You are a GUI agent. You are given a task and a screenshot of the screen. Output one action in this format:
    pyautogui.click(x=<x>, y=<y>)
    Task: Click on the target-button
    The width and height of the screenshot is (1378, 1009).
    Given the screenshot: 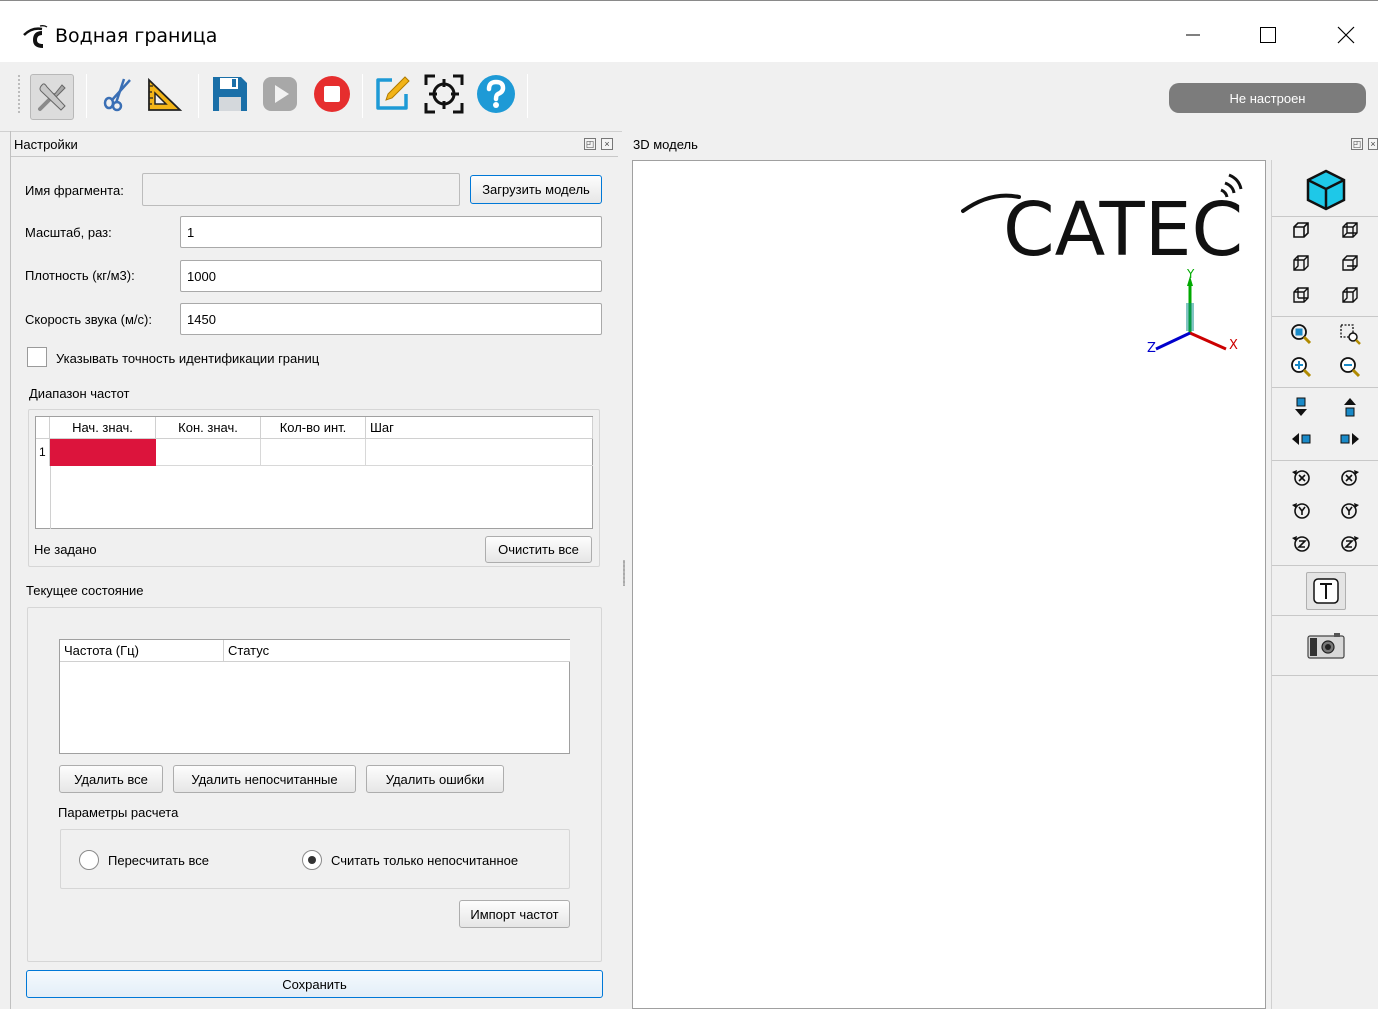 What is the action you would take?
    pyautogui.click(x=444, y=94)
    